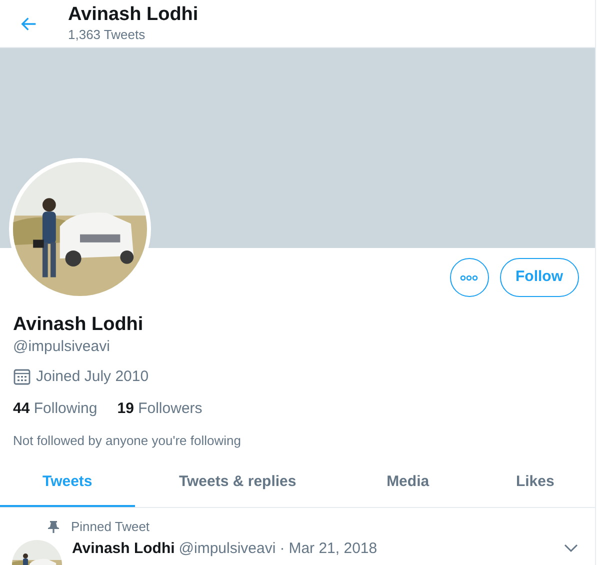 This screenshot has width=597, height=565. Describe the element at coordinates (571, 548) in the screenshot. I see `chevron-down-icon` at that location.